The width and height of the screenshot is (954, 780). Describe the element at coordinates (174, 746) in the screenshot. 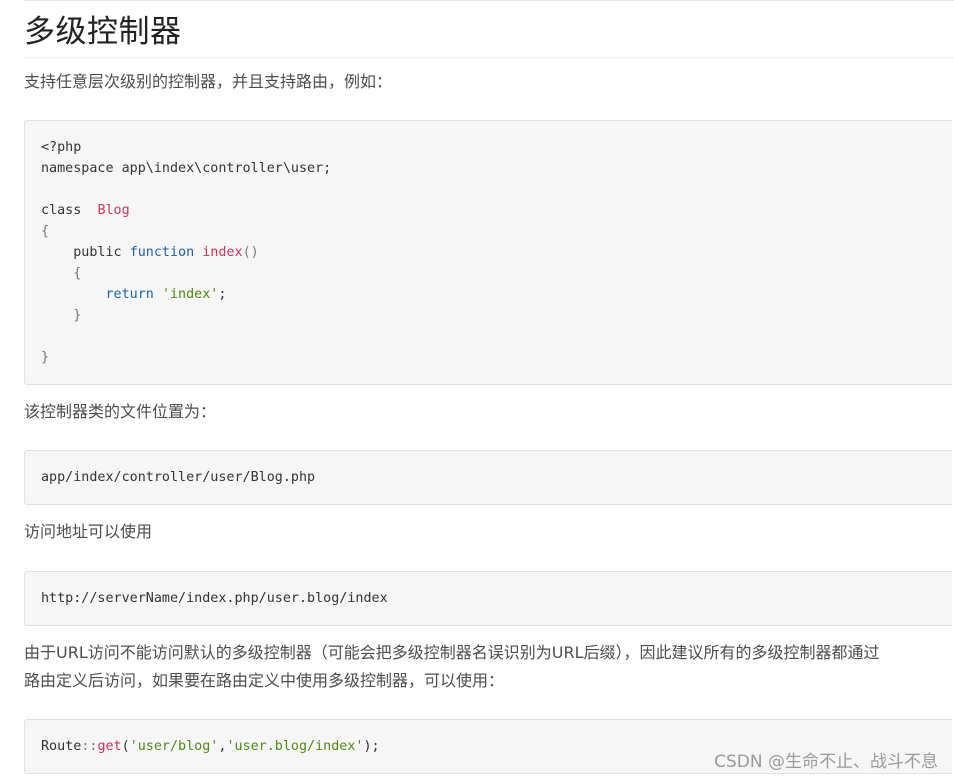

I see `code-string: 'user/blog'` at that location.